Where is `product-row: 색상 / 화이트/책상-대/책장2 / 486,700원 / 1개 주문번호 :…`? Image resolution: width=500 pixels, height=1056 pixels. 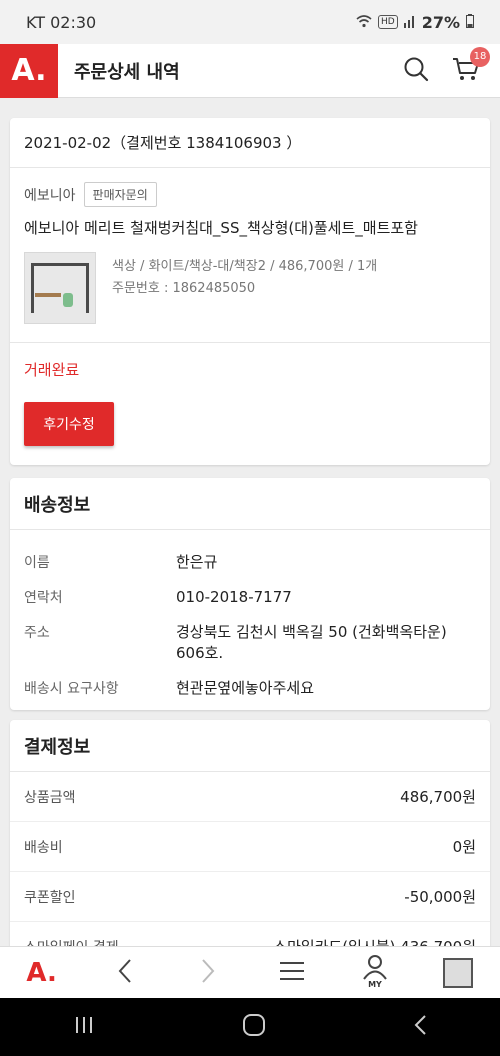 product-row: 색상 / 화이트/책상-대/책장2 / 486,700원 / 1개 주문번호 :… is located at coordinates (250, 288).